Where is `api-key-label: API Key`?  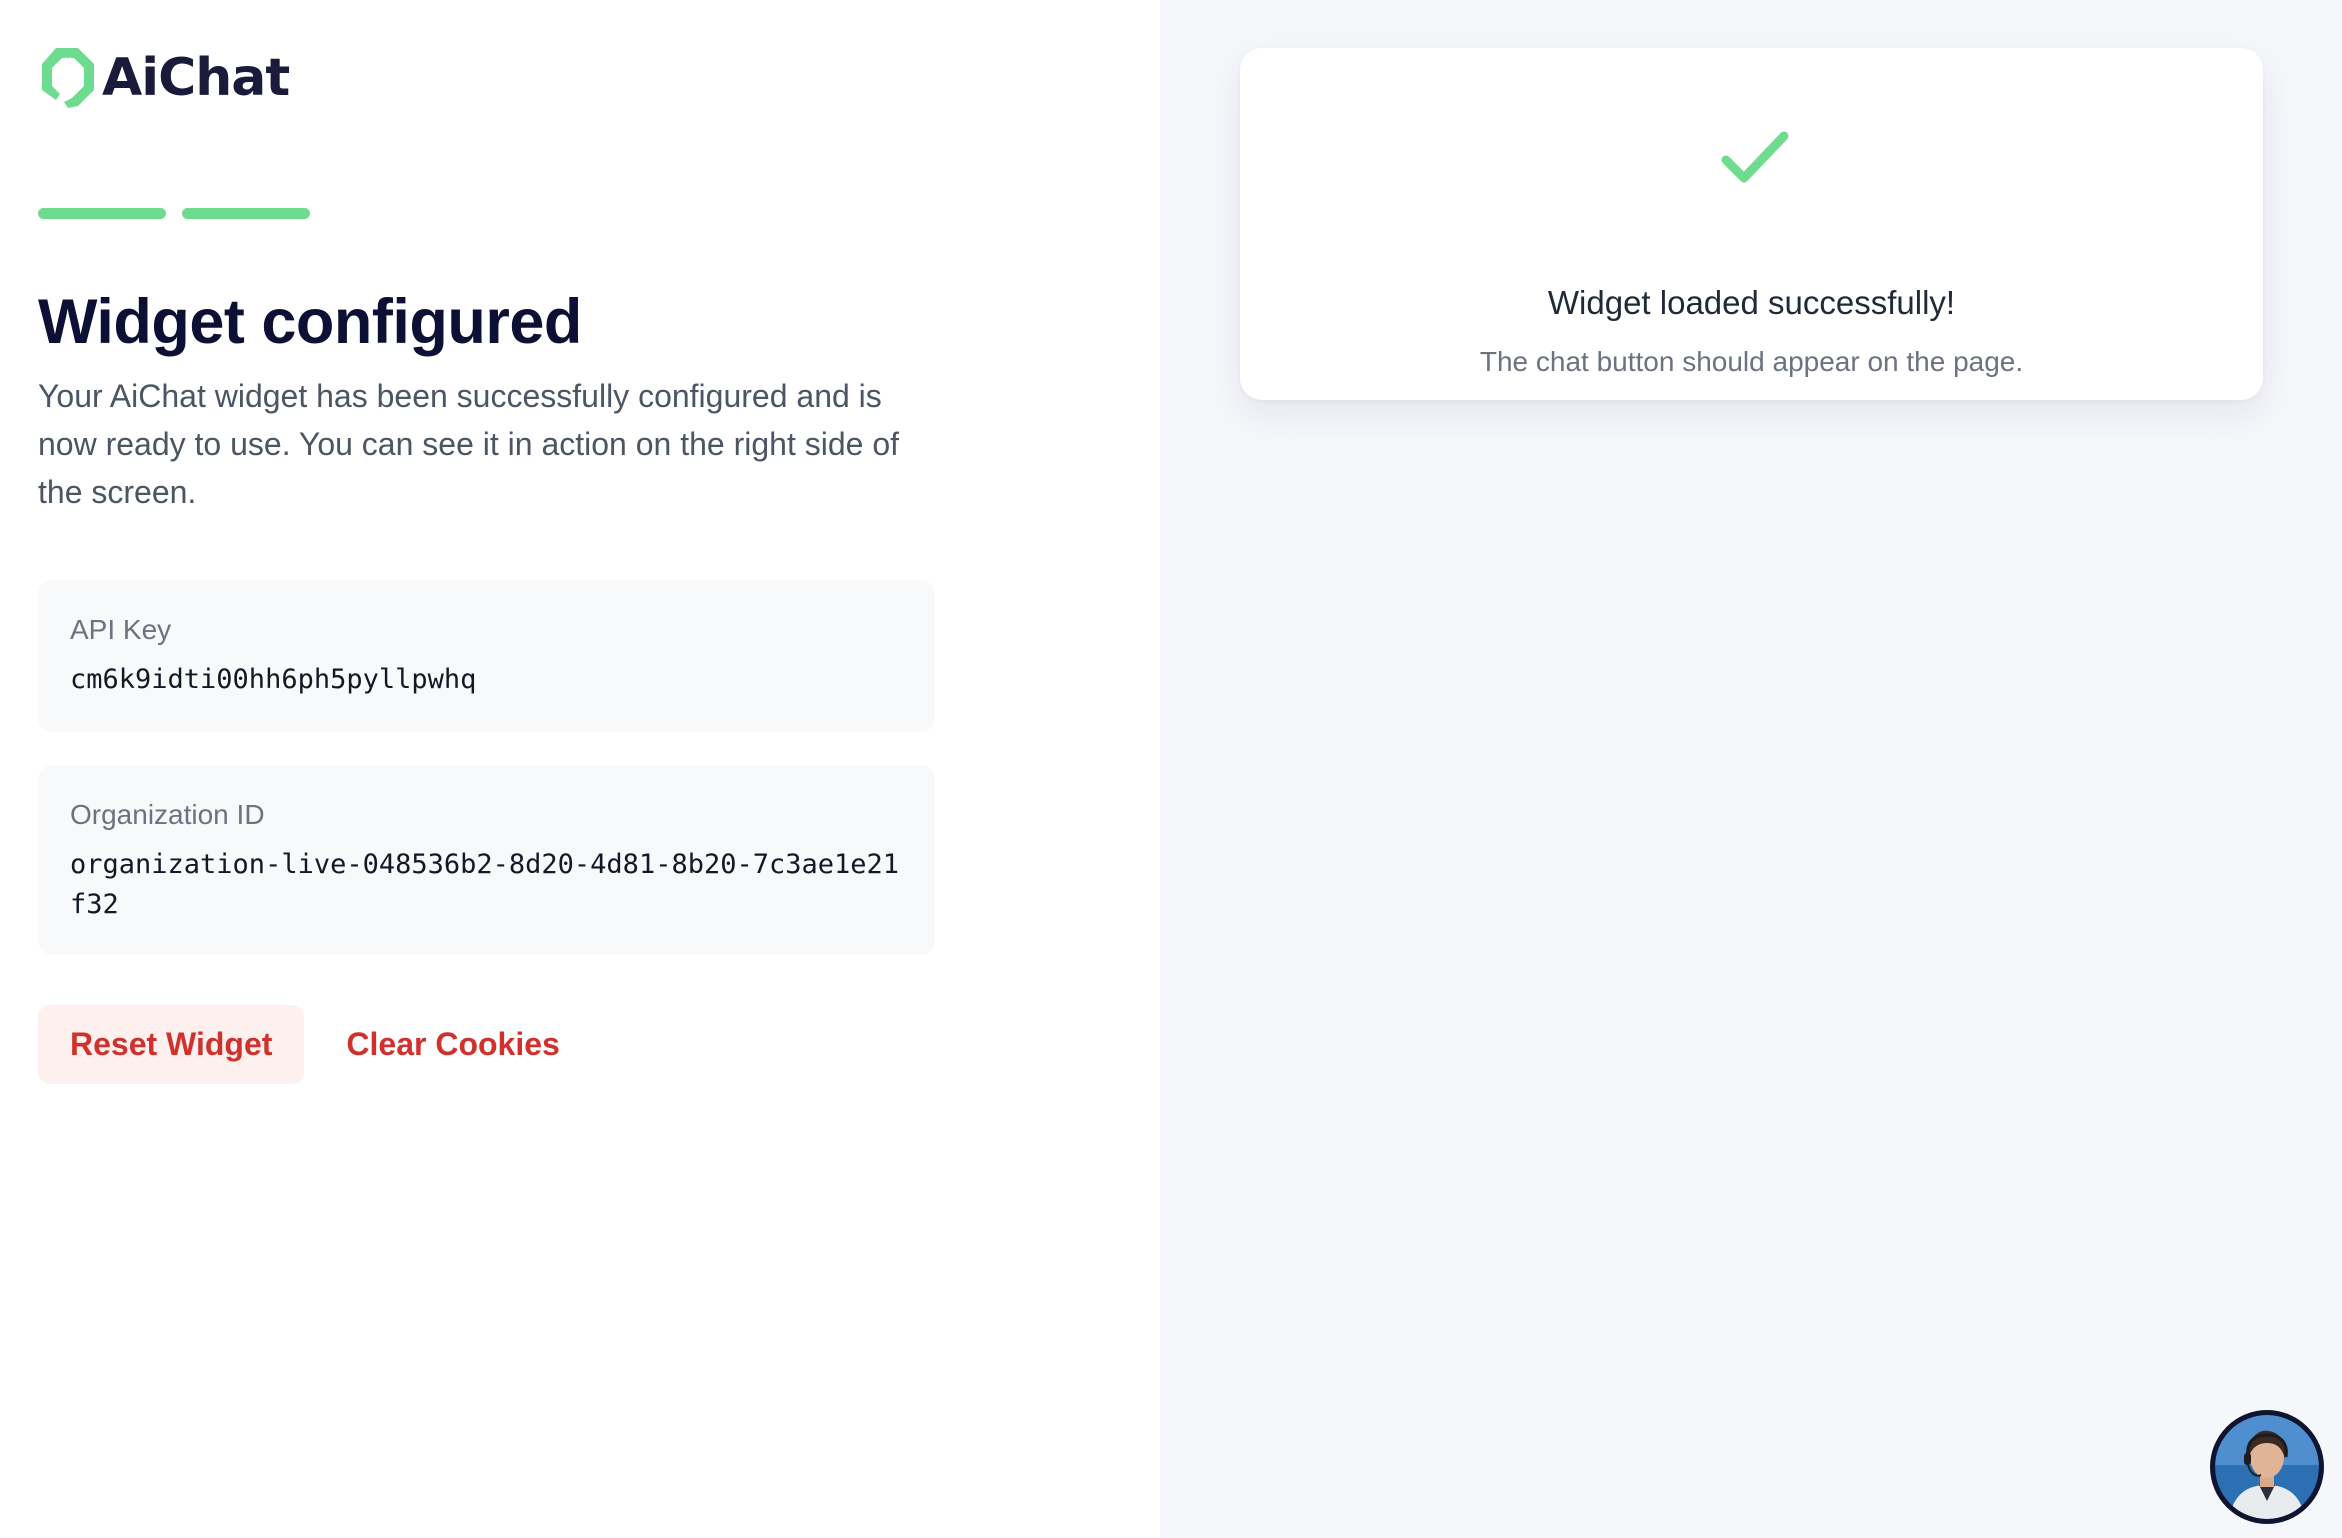 api-key-label: API Key is located at coordinates (121, 629).